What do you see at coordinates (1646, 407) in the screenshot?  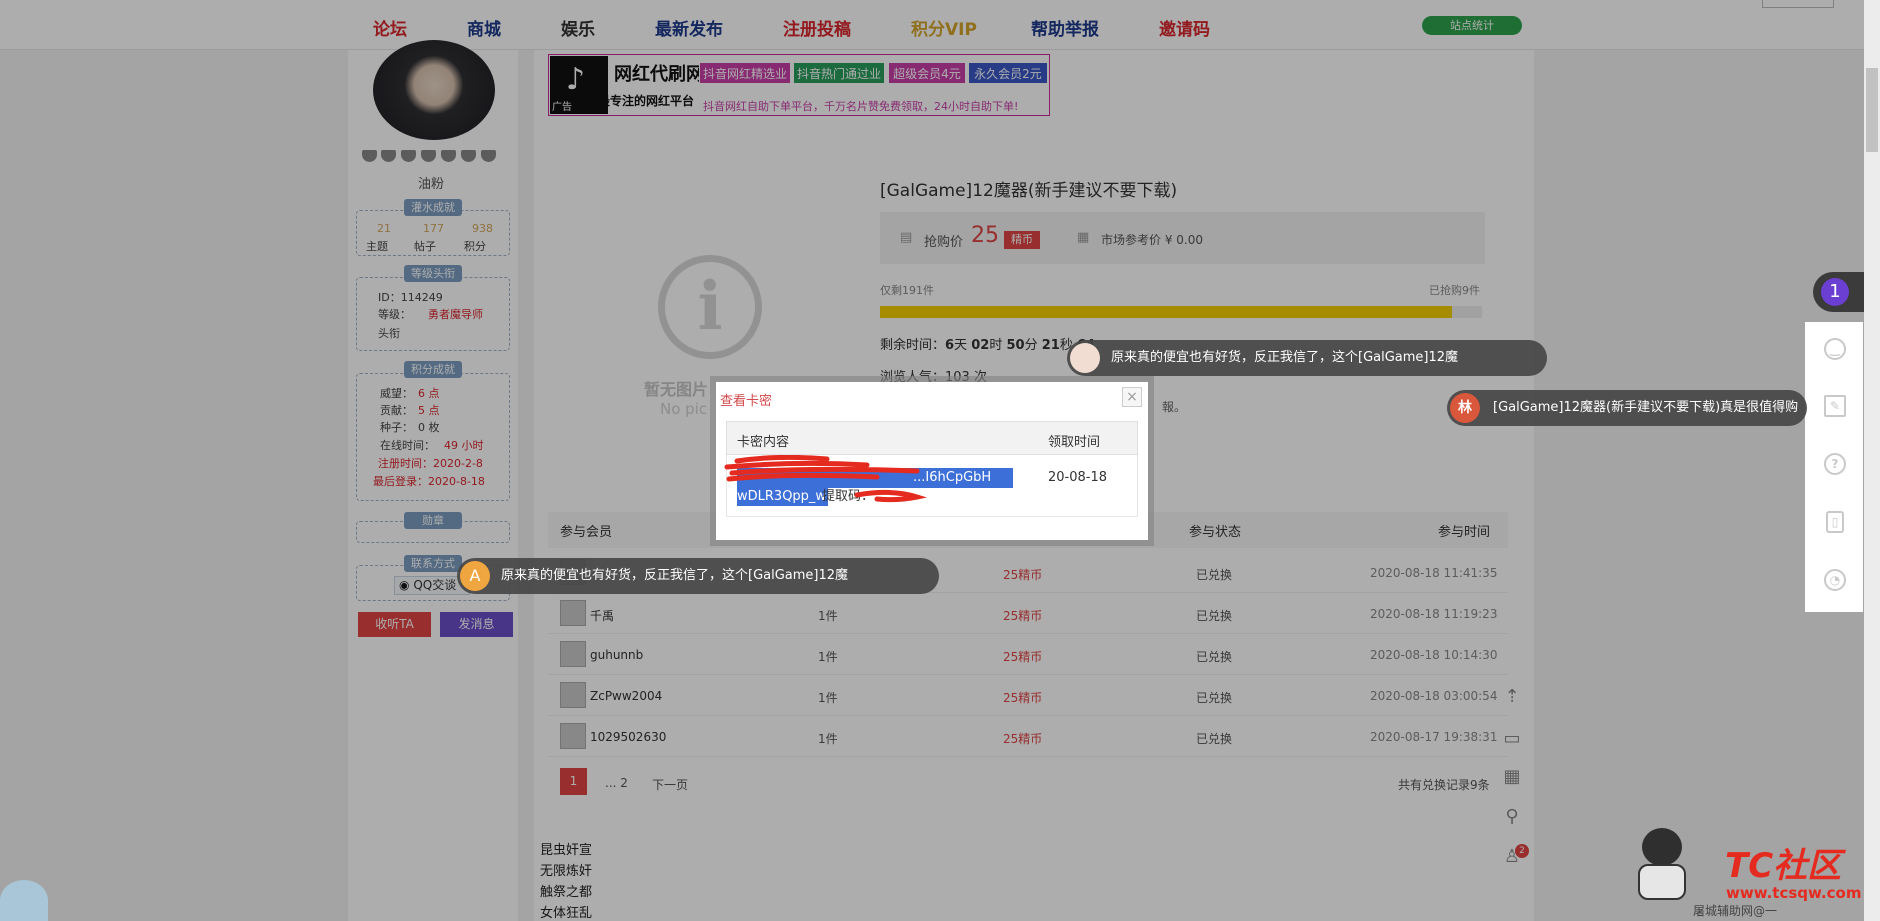 I see `danmu-text: [GalGame]12魔器(新手建议不要下载)真是很值得购` at bounding box center [1646, 407].